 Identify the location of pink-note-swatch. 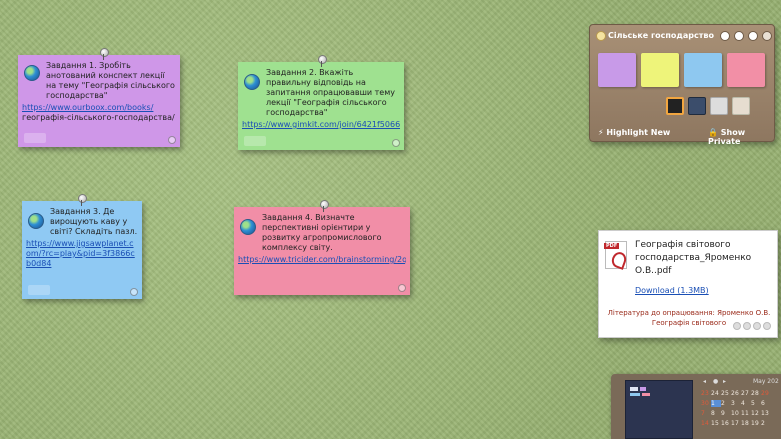
(746, 70).